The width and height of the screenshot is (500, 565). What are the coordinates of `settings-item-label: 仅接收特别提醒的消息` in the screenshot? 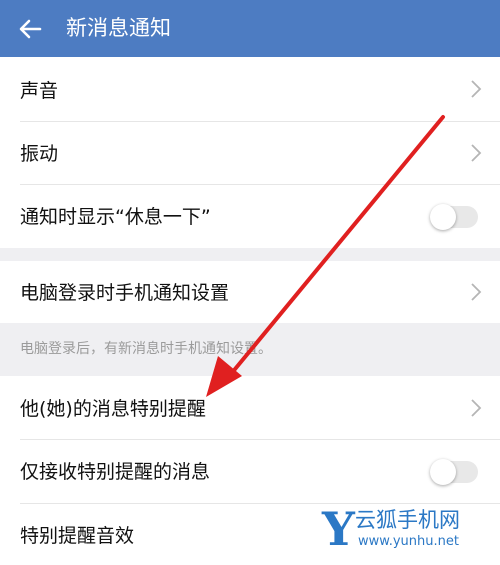 It's located at (115, 472).